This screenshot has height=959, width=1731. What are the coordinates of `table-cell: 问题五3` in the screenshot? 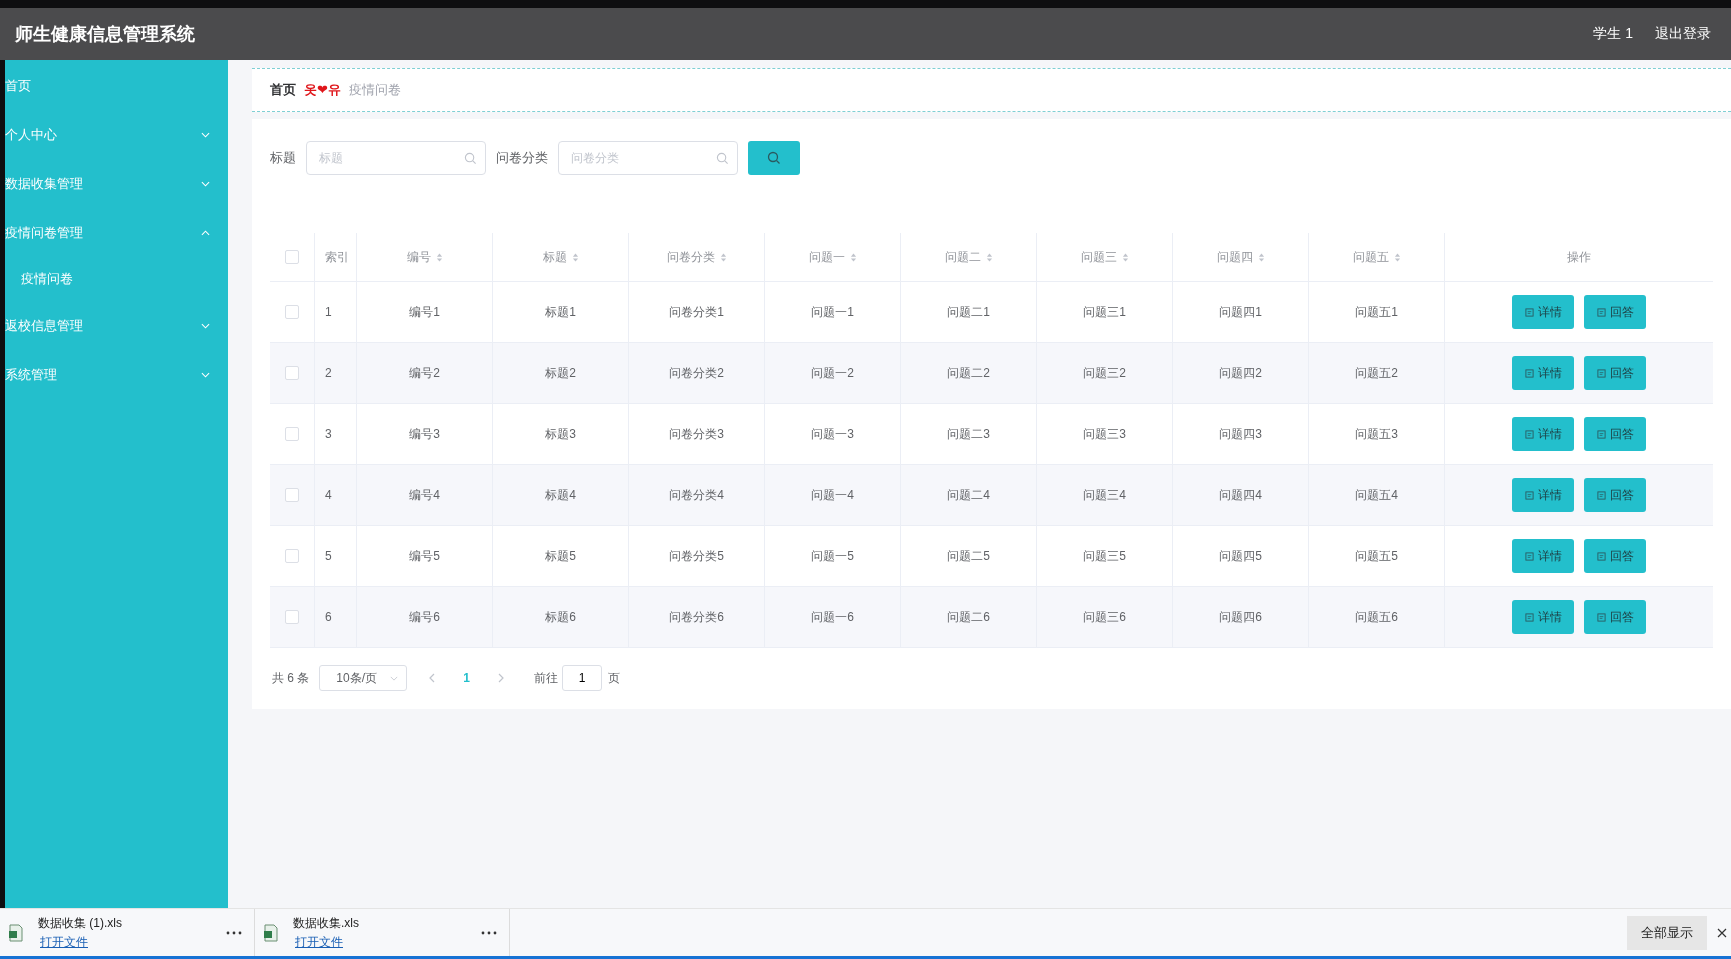 It's located at (1376, 434).